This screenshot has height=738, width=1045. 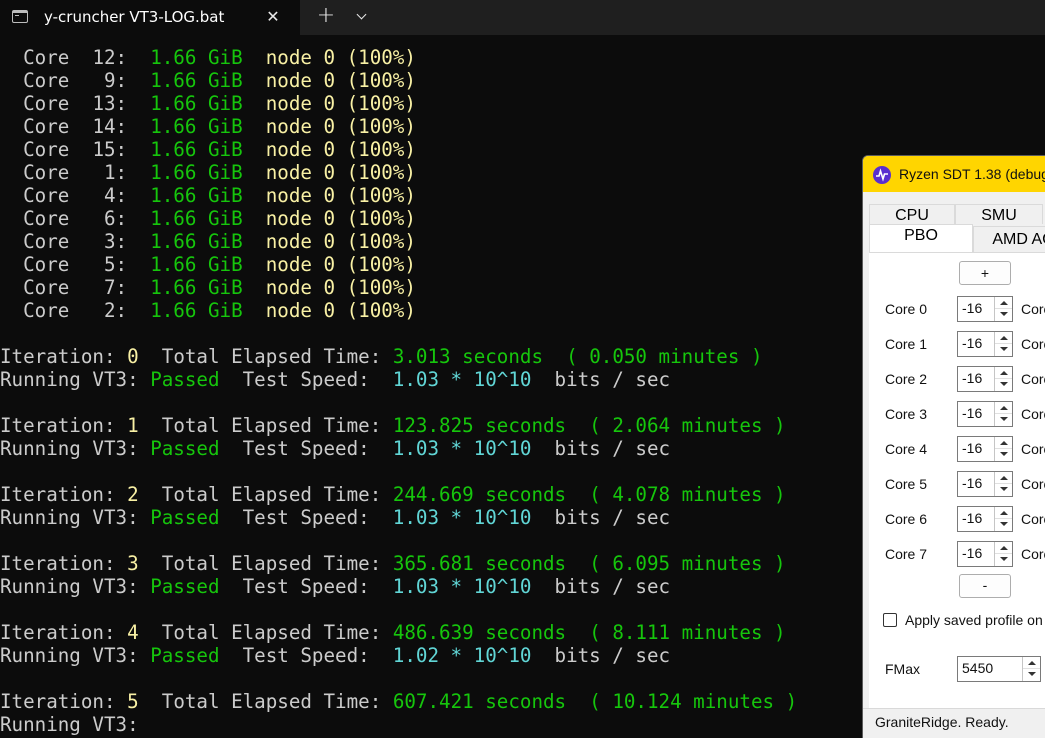 I want to click on core-memory-row: Core 4: 1.66 GiB node 0 (100%), so click(x=435, y=195).